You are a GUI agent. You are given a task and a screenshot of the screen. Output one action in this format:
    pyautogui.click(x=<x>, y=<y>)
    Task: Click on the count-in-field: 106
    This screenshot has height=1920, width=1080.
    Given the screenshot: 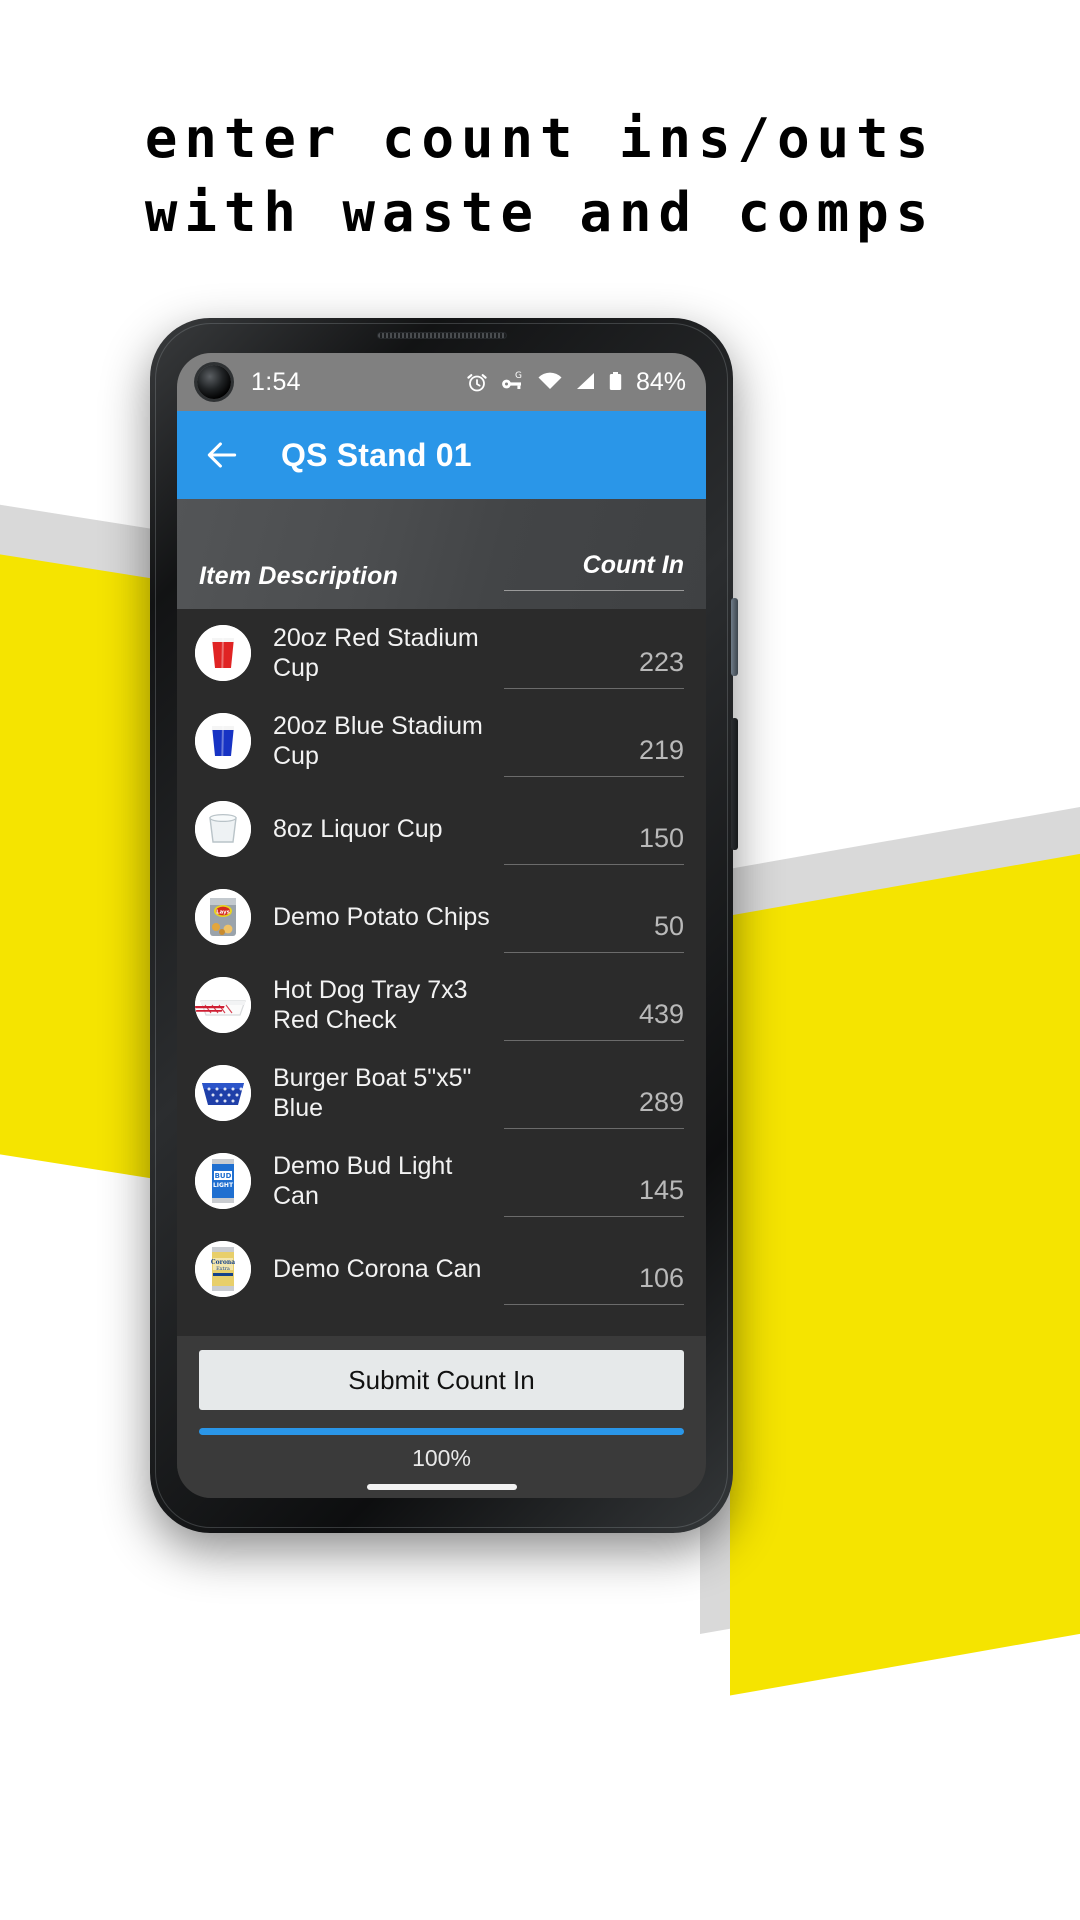 What is the action you would take?
    pyautogui.click(x=594, y=1284)
    